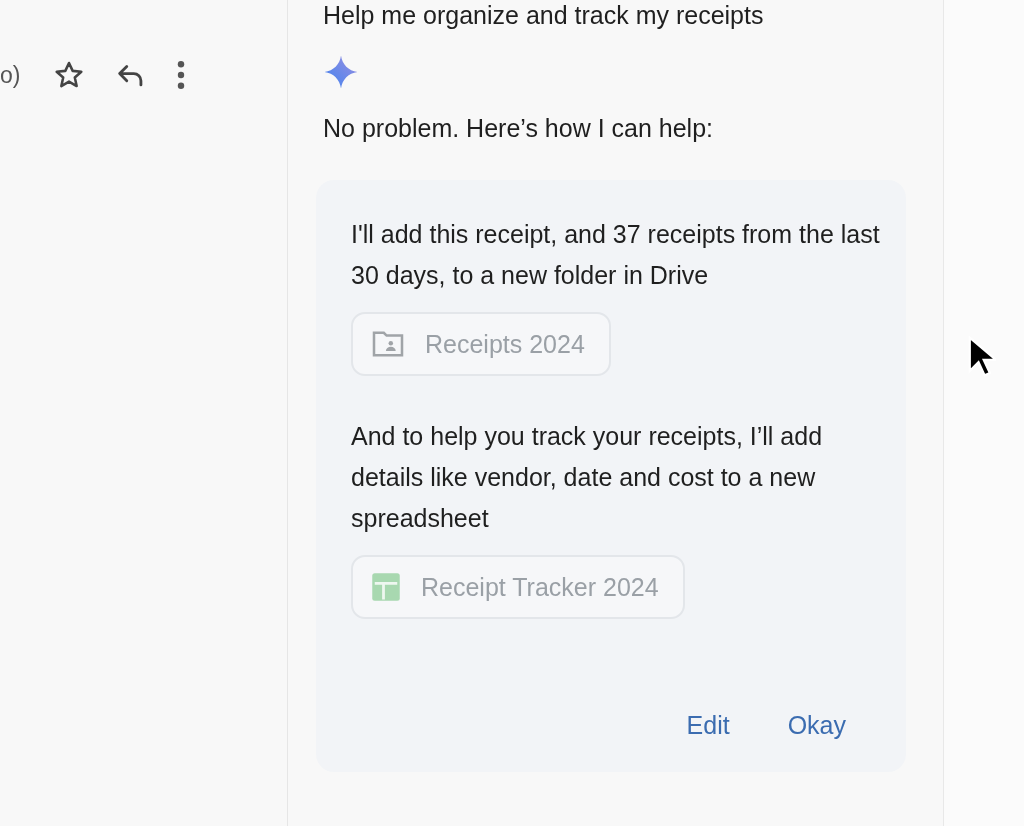  I want to click on action-button: Okay, so click(816, 725).